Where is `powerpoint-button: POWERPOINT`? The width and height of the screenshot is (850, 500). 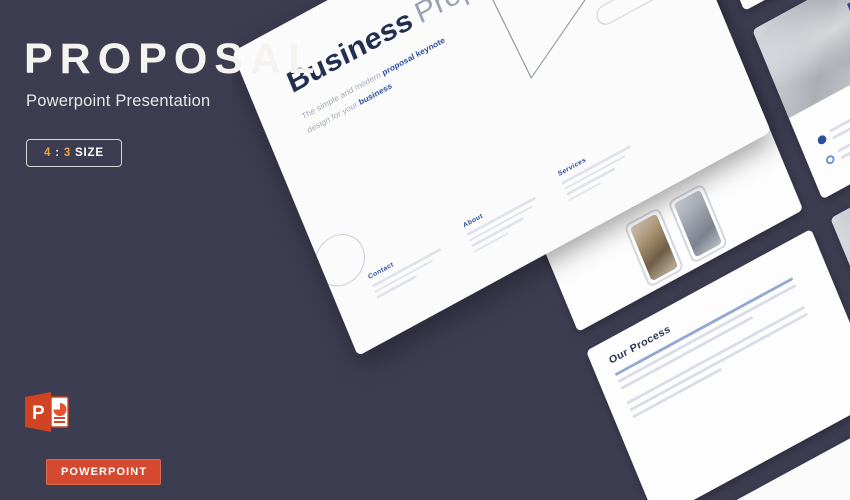
powerpoint-button: POWERPOINT is located at coordinates (104, 472).